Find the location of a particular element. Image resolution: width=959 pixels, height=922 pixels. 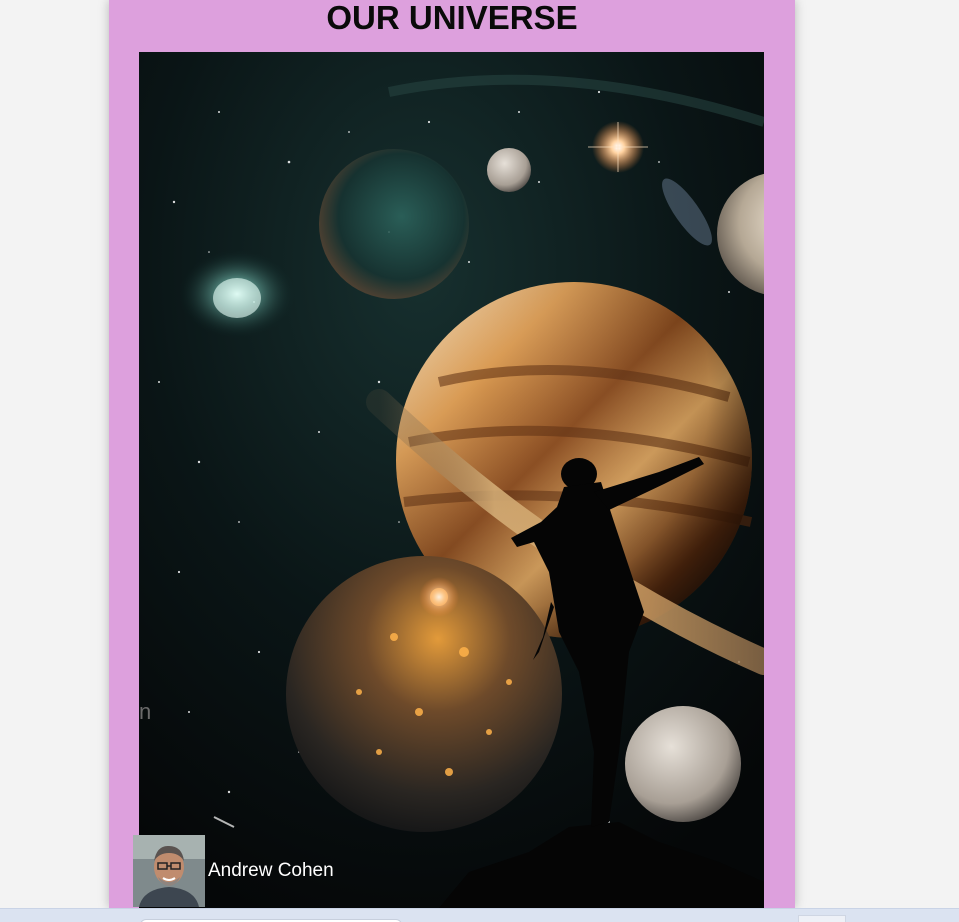

author-name: Andrew Cohen is located at coordinates (271, 871).